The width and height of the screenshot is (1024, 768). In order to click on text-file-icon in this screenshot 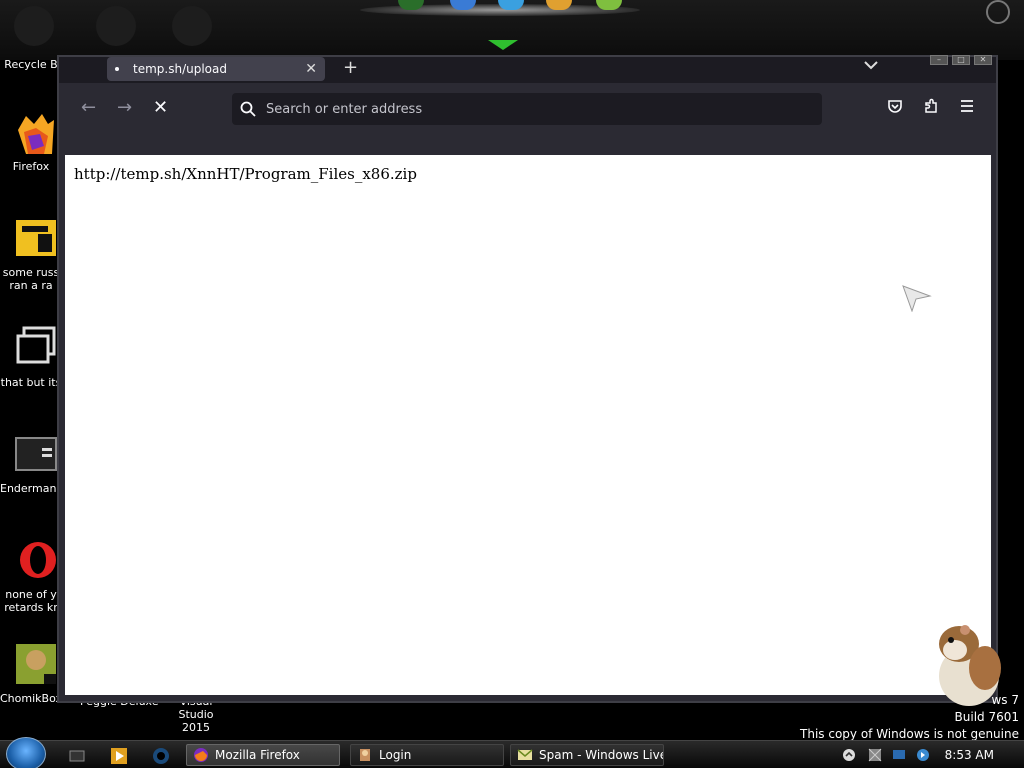, I will do `click(36, 238)`.